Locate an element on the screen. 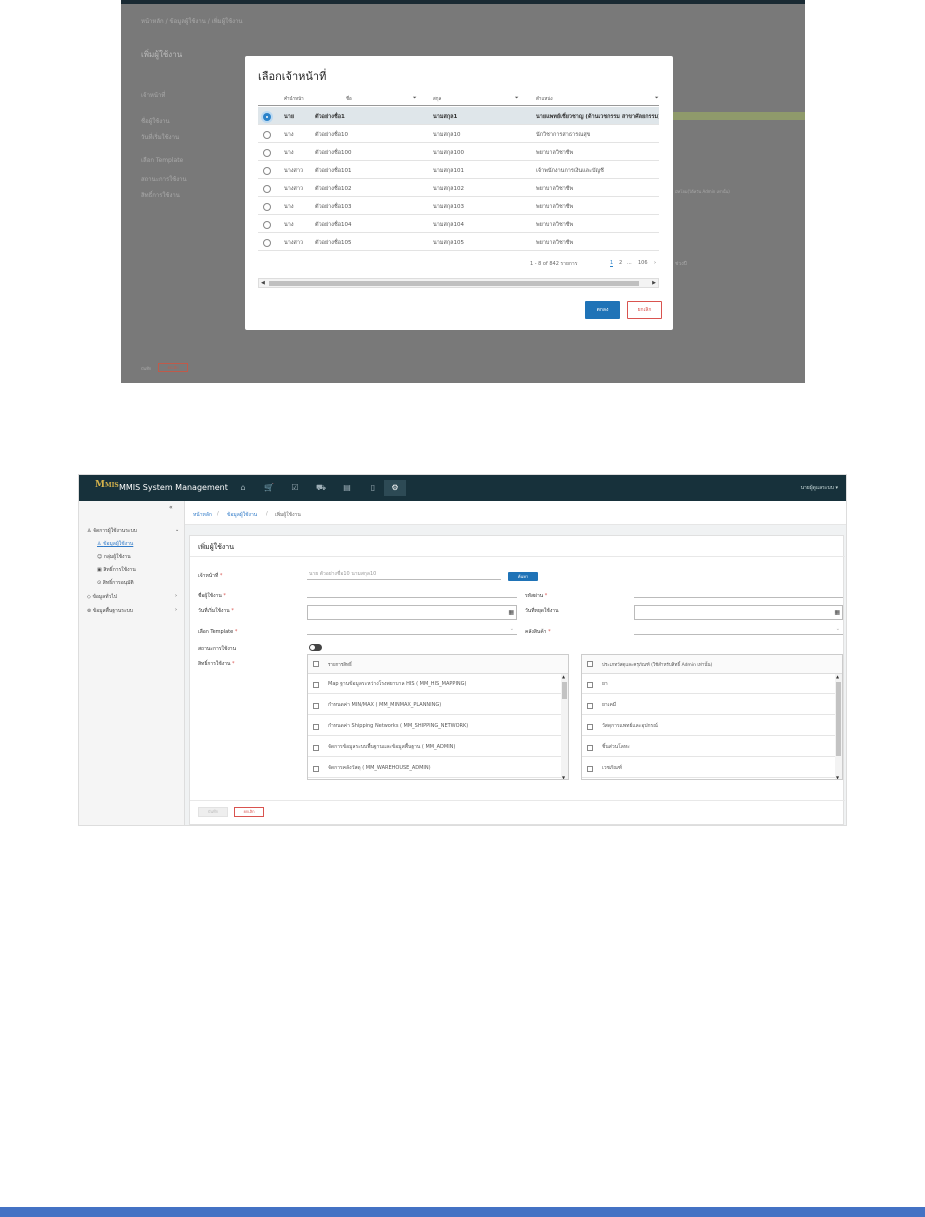  database-icon: ▤ is located at coordinates (347, 488).